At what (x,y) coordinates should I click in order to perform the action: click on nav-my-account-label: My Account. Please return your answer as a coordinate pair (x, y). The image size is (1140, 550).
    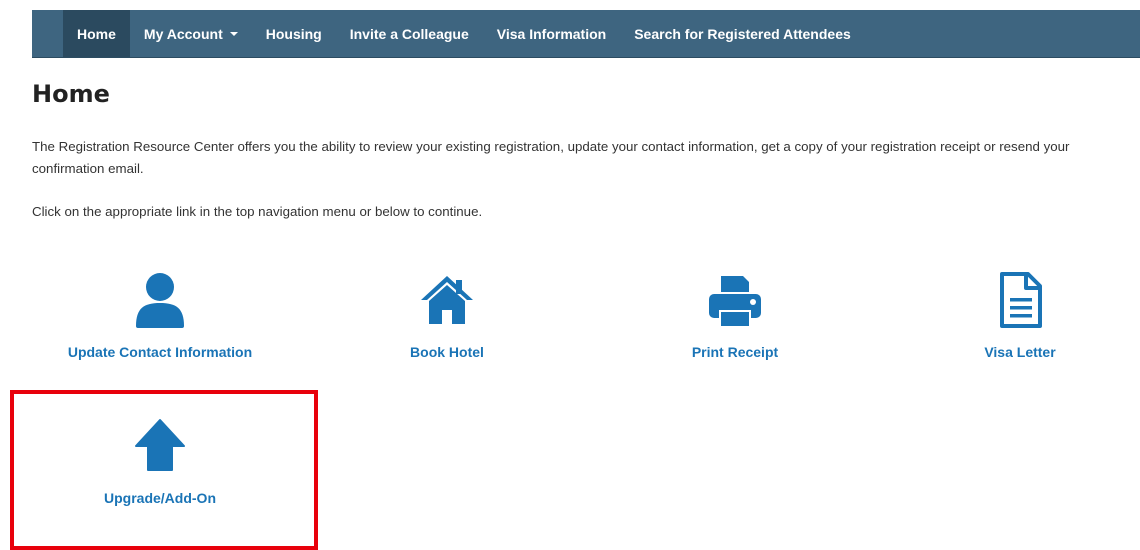
    Looking at the image, I should click on (183, 33).